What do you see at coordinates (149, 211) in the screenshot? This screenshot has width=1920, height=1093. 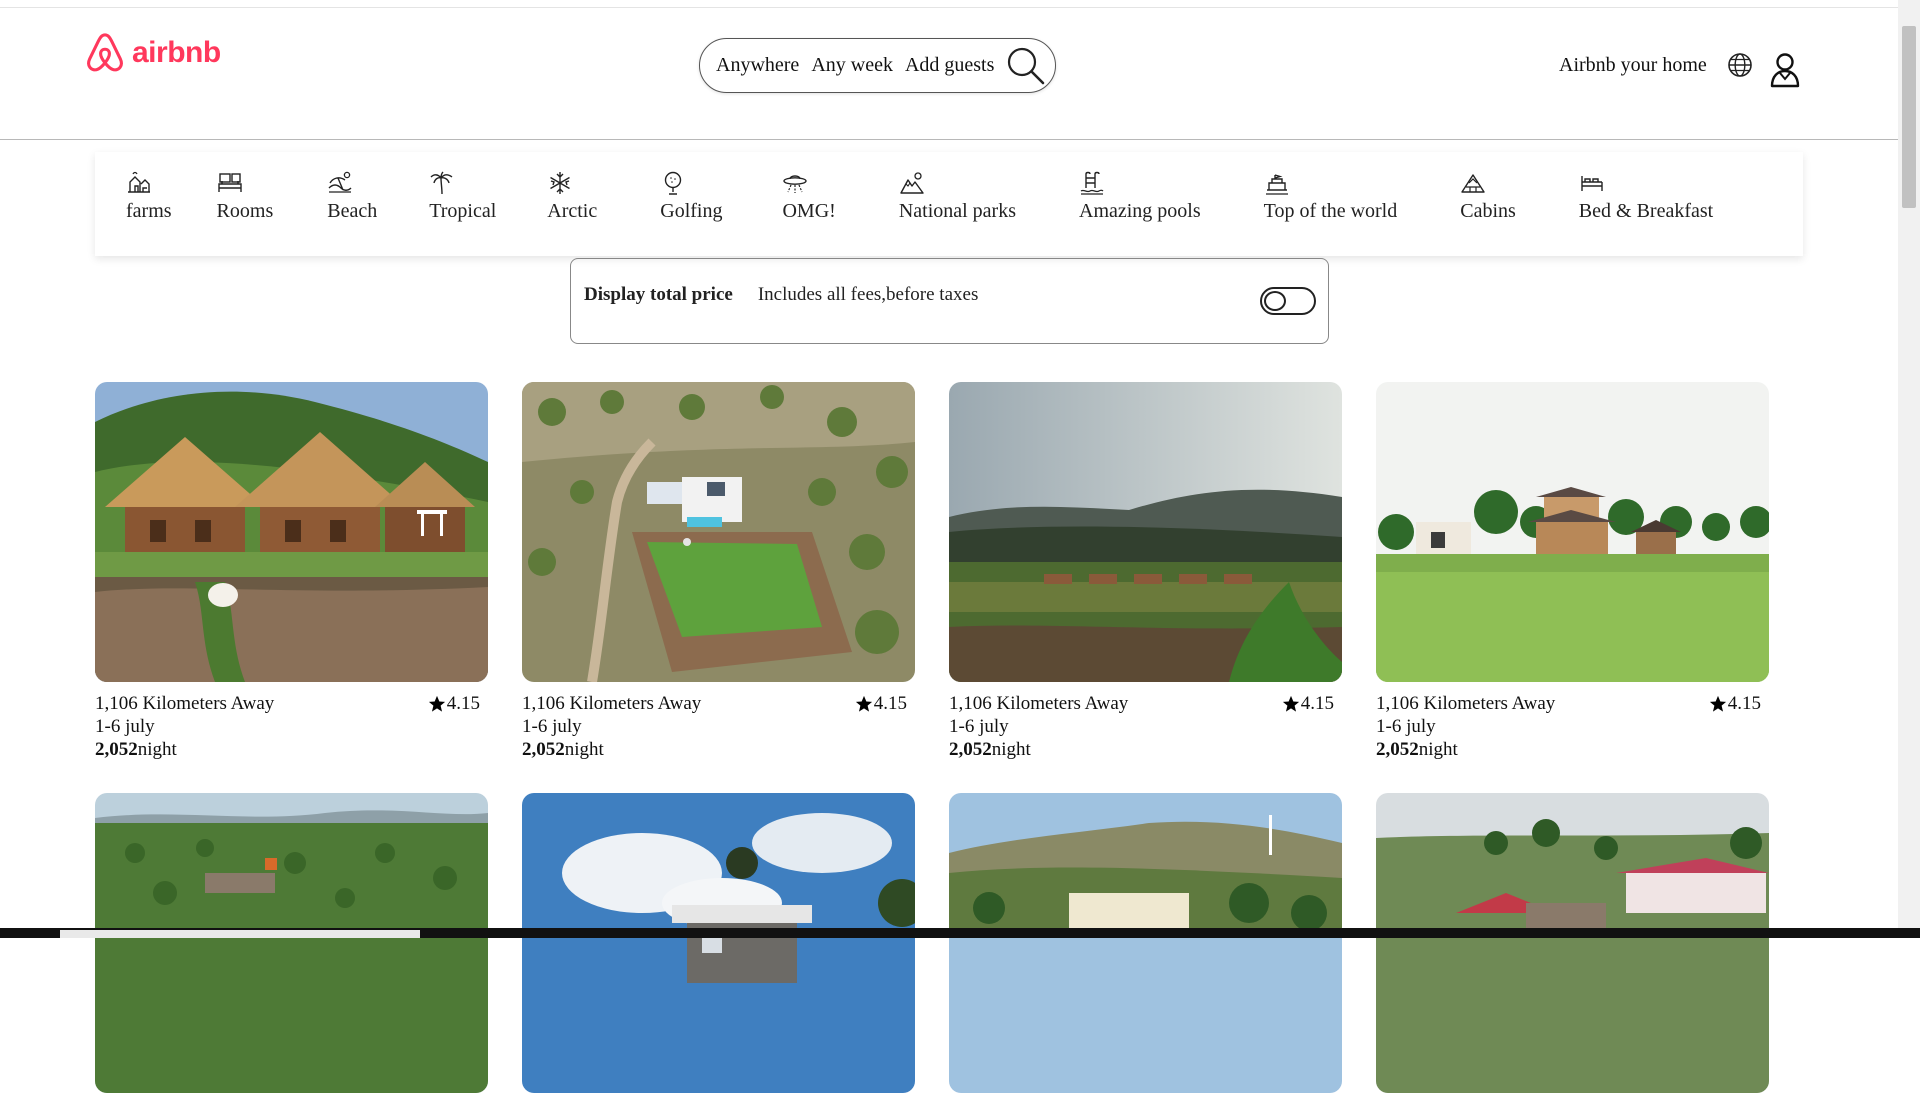 I see `category-label: farms` at bounding box center [149, 211].